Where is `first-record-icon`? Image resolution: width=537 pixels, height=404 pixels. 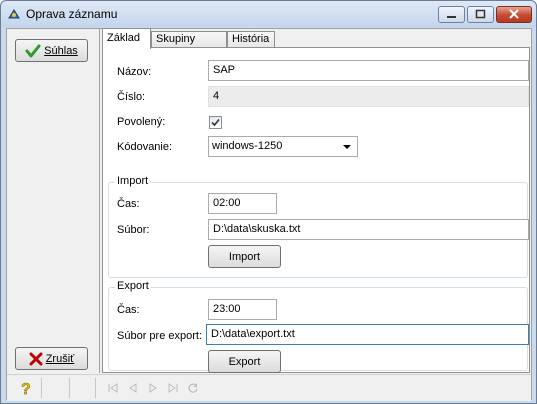 first-record-icon is located at coordinates (113, 388).